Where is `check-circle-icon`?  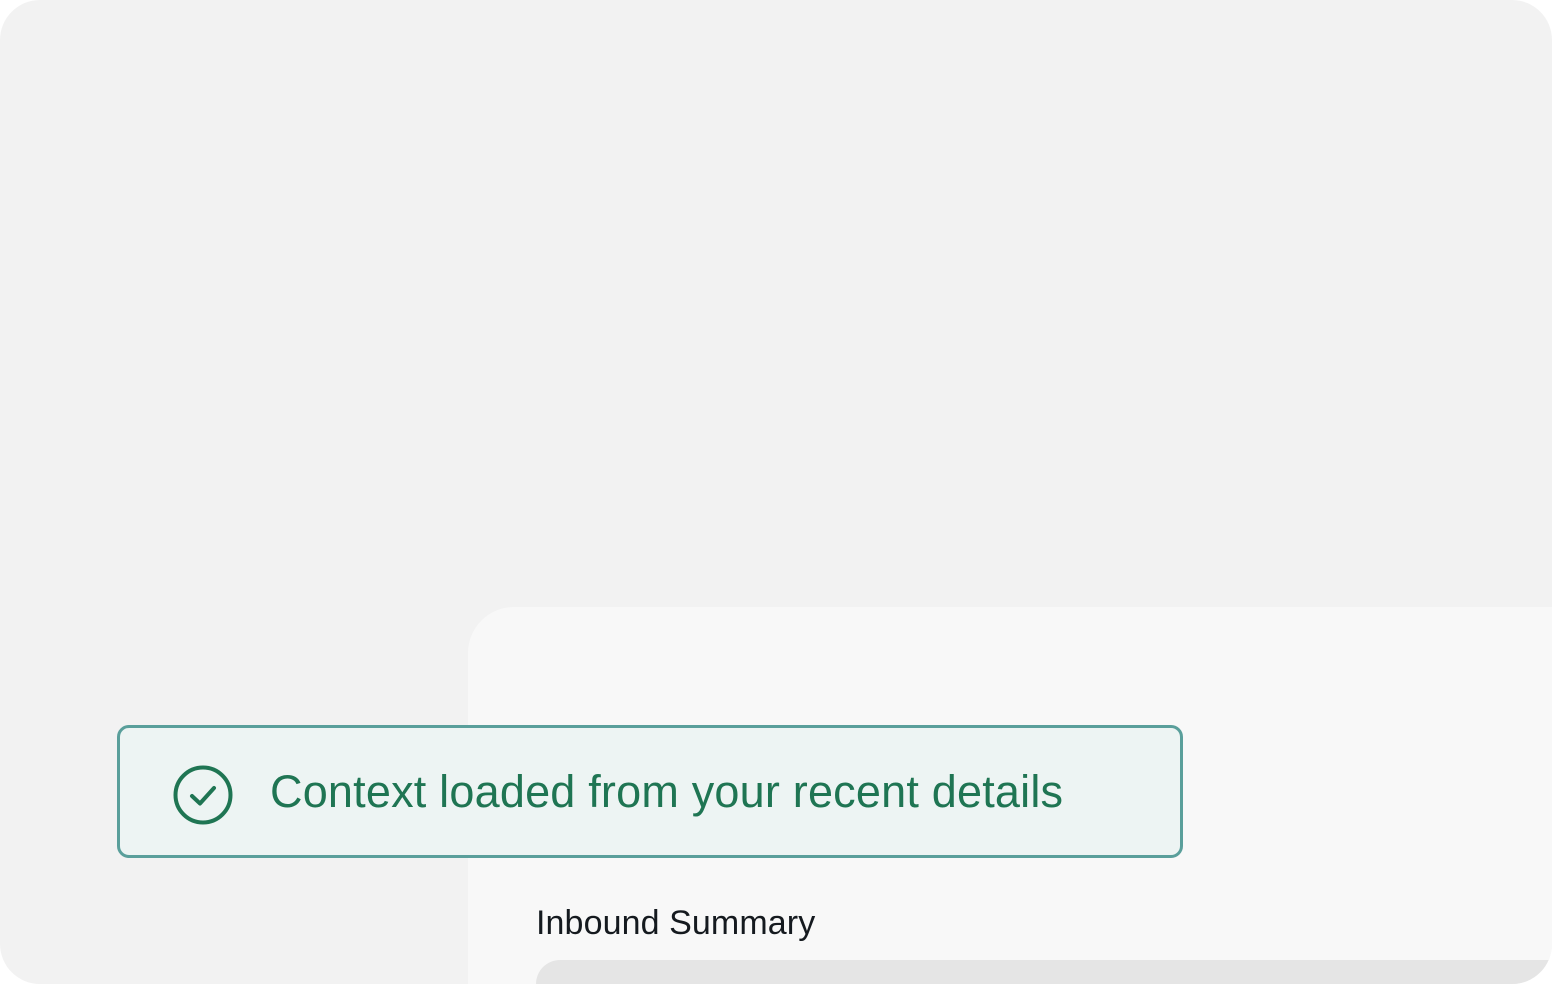 check-circle-icon is located at coordinates (203, 795).